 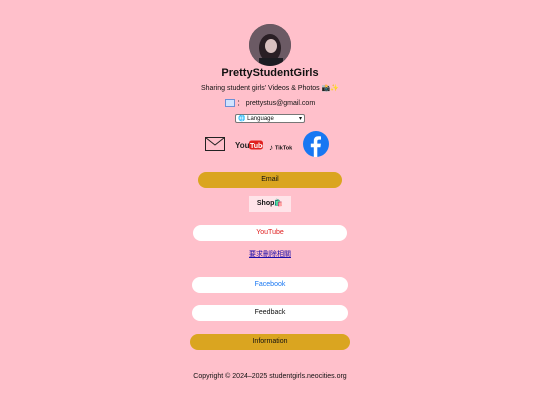 I want to click on facebook-button: Facebook, so click(x=270, y=285).